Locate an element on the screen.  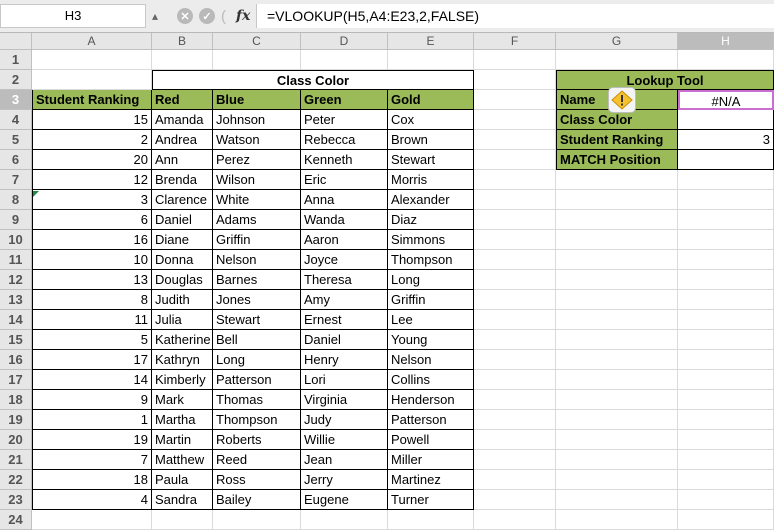
lookup-value: 3 is located at coordinates (726, 140).